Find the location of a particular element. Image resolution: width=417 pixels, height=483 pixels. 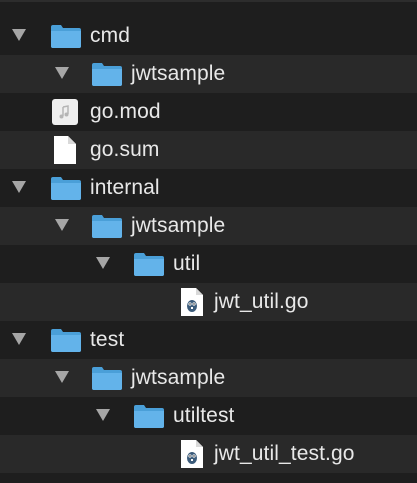

tree-item-label: jwt_util.go is located at coordinates (261, 301).